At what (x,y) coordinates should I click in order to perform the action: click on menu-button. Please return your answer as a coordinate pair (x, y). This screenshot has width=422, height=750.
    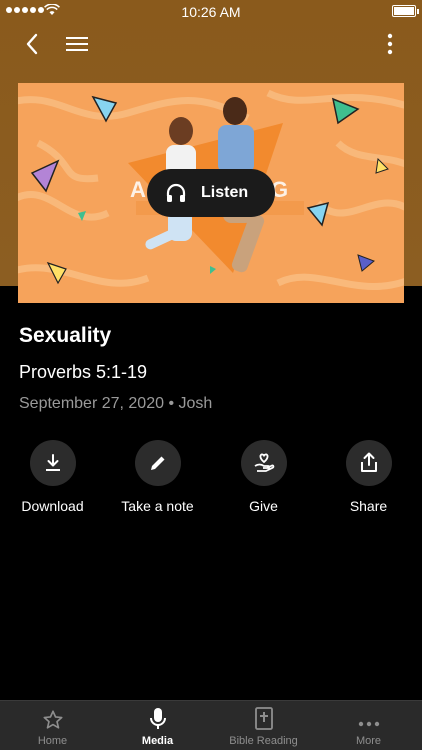
    Looking at the image, I should click on (77, 44).